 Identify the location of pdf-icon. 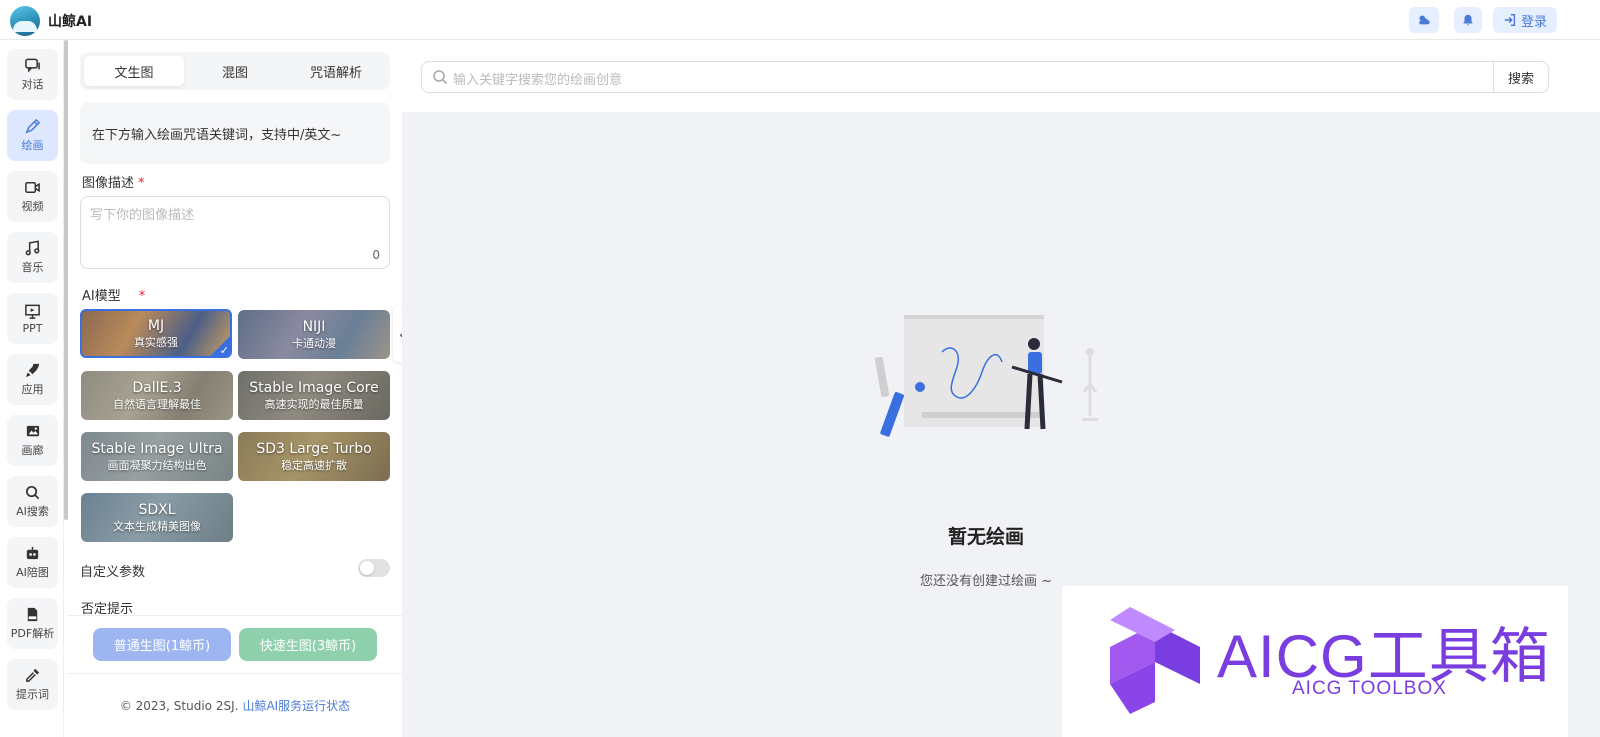
(32, 614).